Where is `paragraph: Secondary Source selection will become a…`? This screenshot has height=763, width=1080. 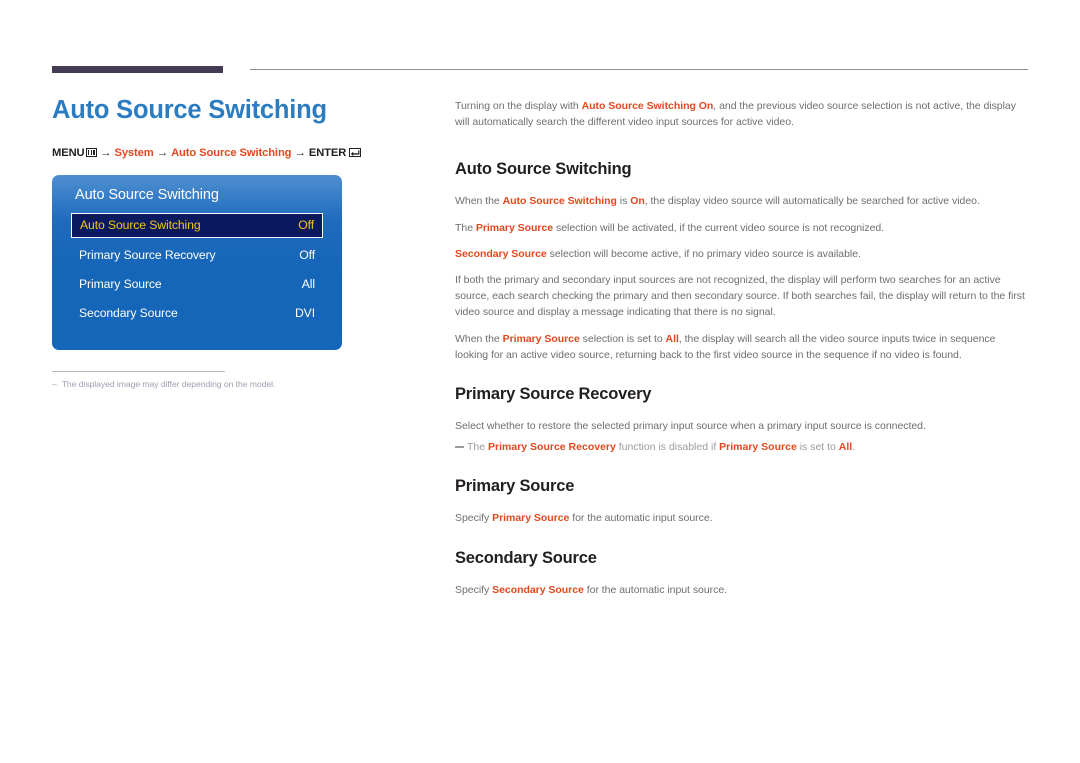 paragraph: Secondary Source selection will become a… is located at coordinates (658, 253).